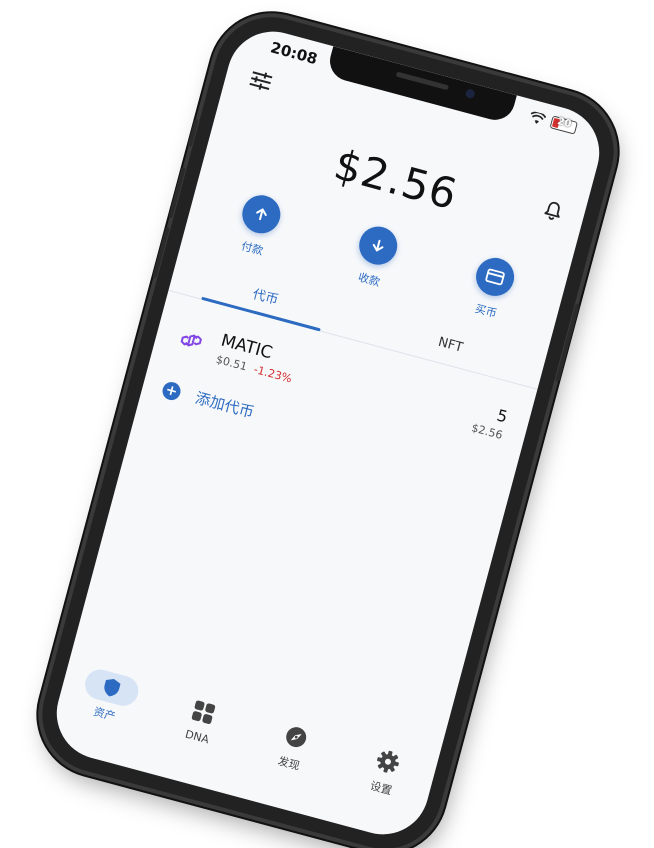 This screenshot has height=848, width=654. What do you see at coordinates (171, 390) in the screenshot?
I see `plus-icon: +` at bounding box center [171, 390].